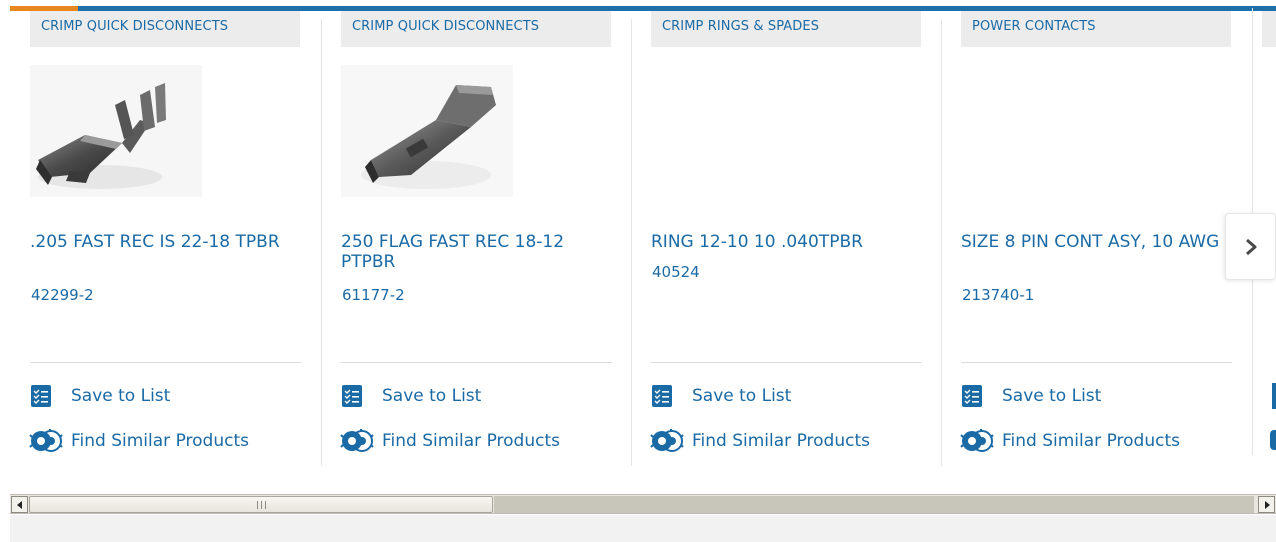  I want to click on part-number-link: 42299-2, so click(62, 295).